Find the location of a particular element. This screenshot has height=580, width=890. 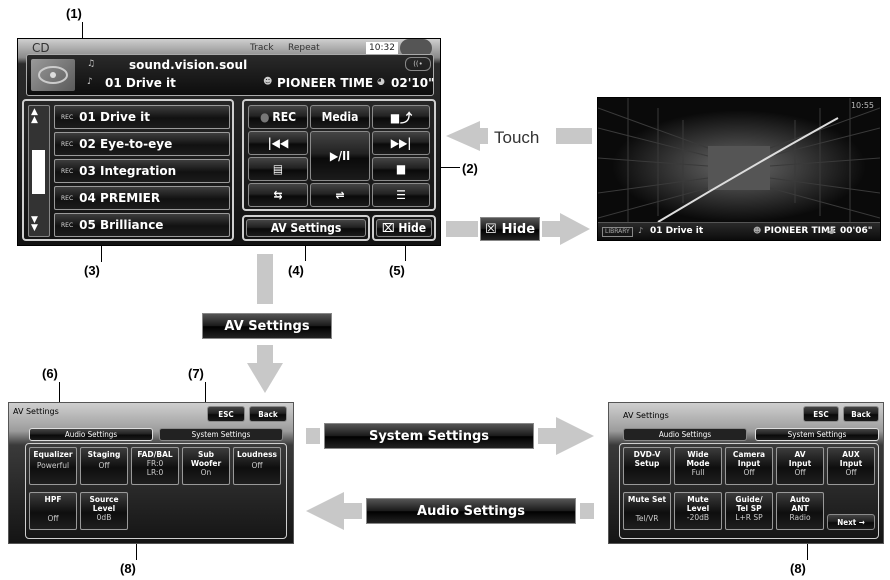

previous-icon: |◀◀ is located at coordinates (278, 143).